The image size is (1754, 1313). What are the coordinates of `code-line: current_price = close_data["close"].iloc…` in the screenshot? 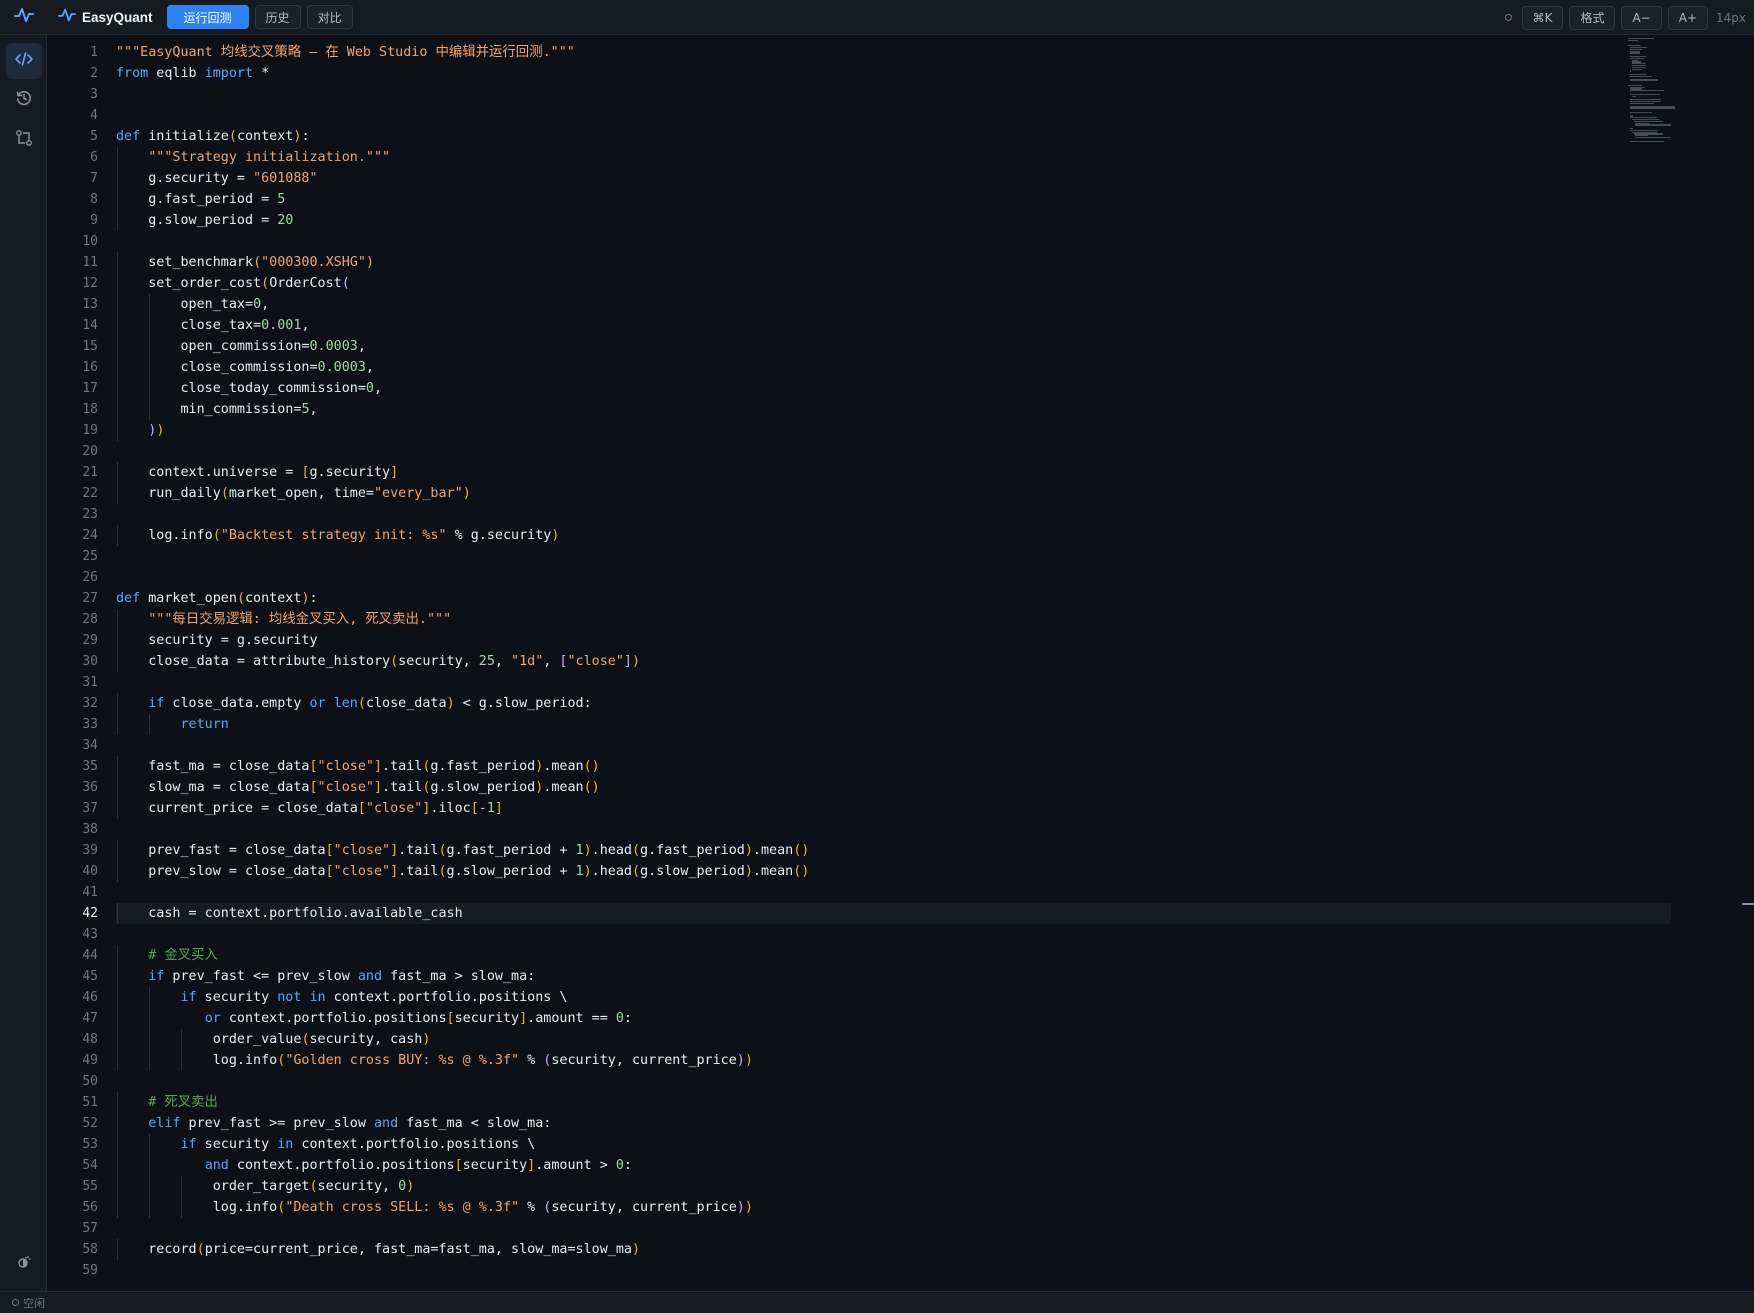 It's located at (893, 808).